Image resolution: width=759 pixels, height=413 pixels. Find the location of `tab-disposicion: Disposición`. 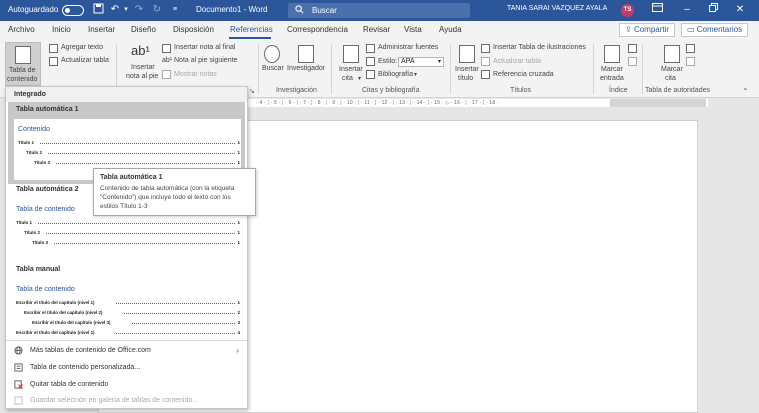

tab-disposicion: Disposición is located at coordinates (193, 29).